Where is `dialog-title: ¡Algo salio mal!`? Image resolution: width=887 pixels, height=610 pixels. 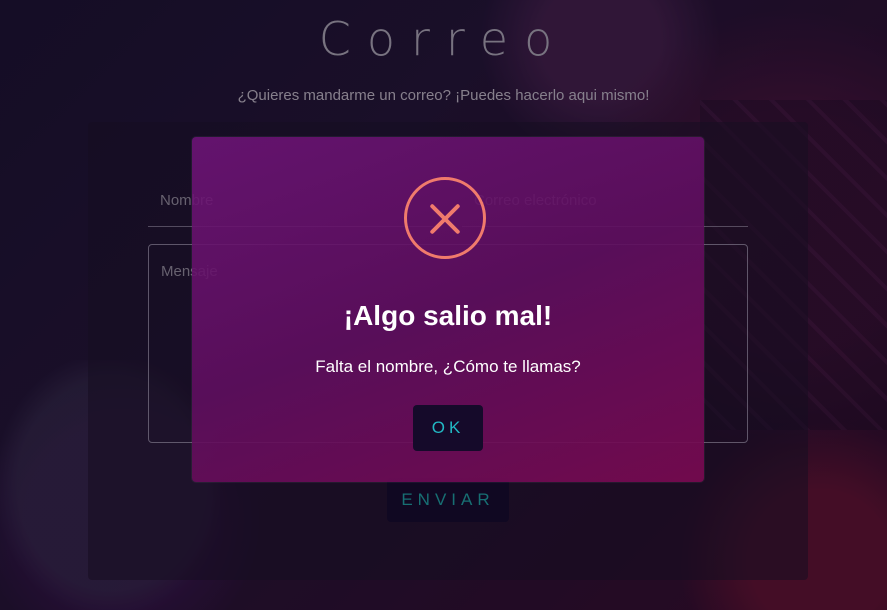
dialog-title: ¡Algo salio mal! is located at coordinates (448, 315).